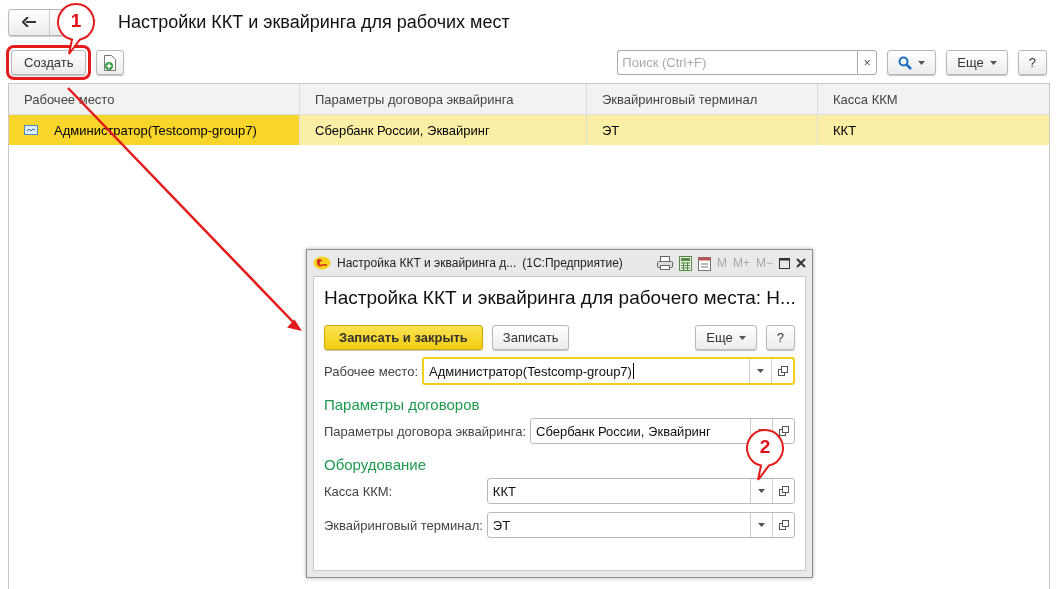 The image size is (1059, 589). What do you see at coordinates (640, 525) in the screenshot?
I see `combo-field: ЭТ` at bounding box center [640, 525].